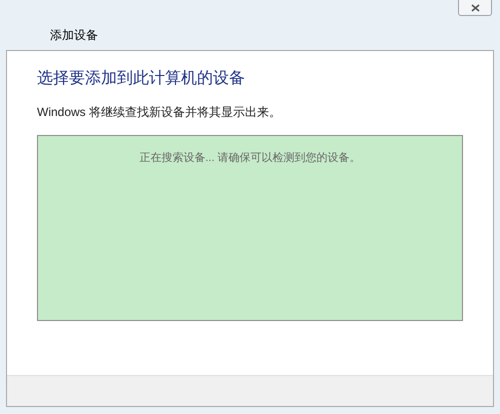  Describe the element at coordinates (250, 158) in the screenshot. I see `search-status-text: 正在搜索设备... 请确保可以检测到您的设备。` at that location.